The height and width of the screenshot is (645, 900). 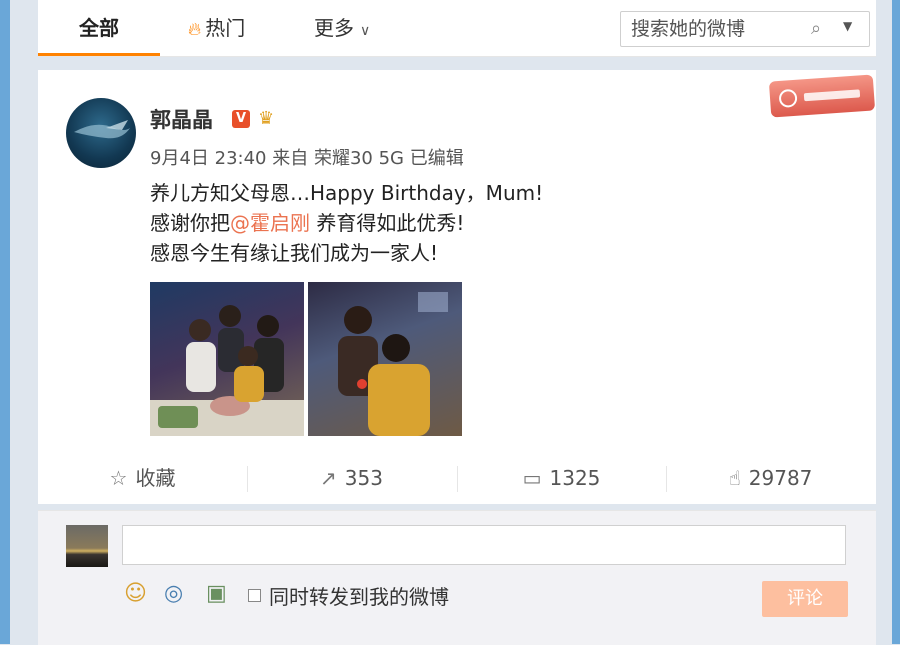 I want to click on avatar, so click(x=101, y=133).